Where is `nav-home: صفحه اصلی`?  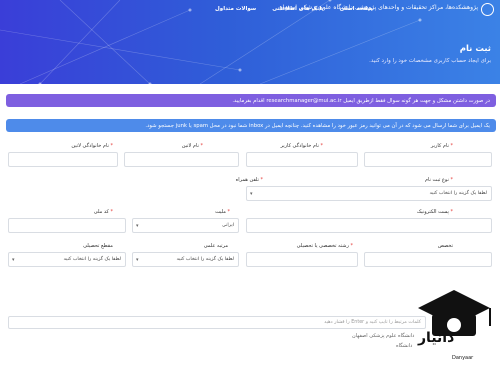 nav-home: صفحه اصلی is located at coordinates (356, 9).